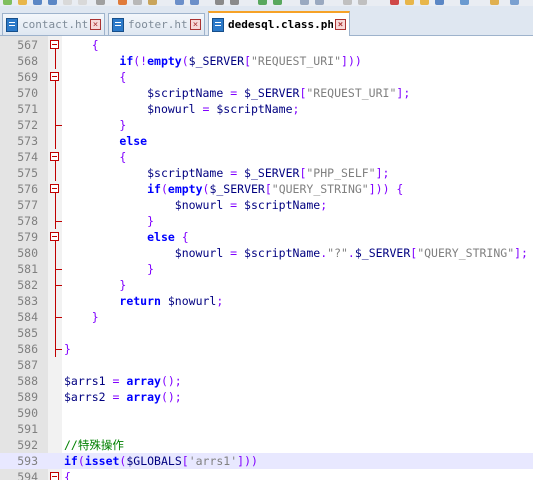  I want to click on macro-save-icon, so click(439, 2).